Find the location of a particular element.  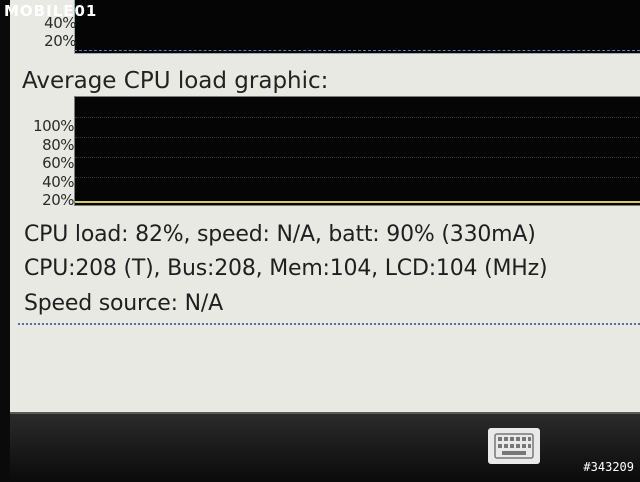

taskbar is located at coordinates (325, 447).